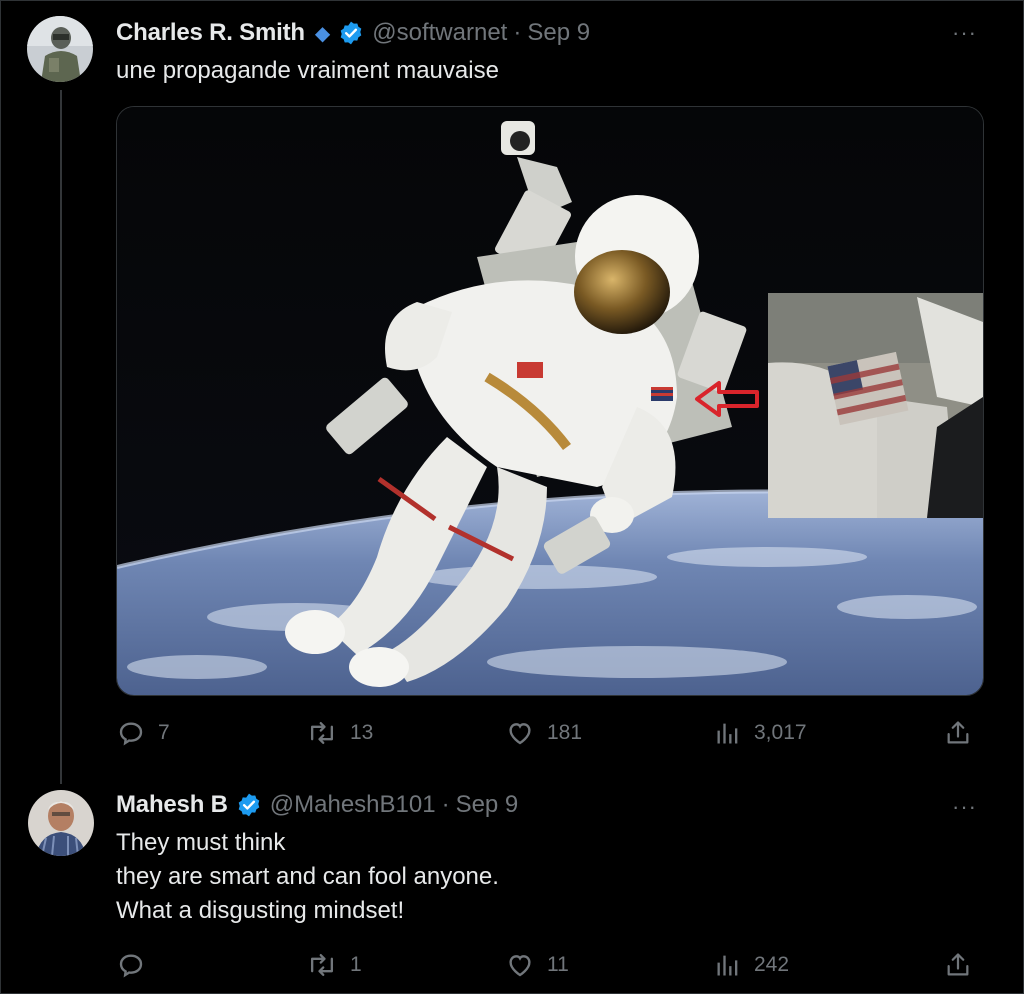  Describe the element at coordinates (164, 732) in the screenshot. I see `reply-count: 7` at that location.